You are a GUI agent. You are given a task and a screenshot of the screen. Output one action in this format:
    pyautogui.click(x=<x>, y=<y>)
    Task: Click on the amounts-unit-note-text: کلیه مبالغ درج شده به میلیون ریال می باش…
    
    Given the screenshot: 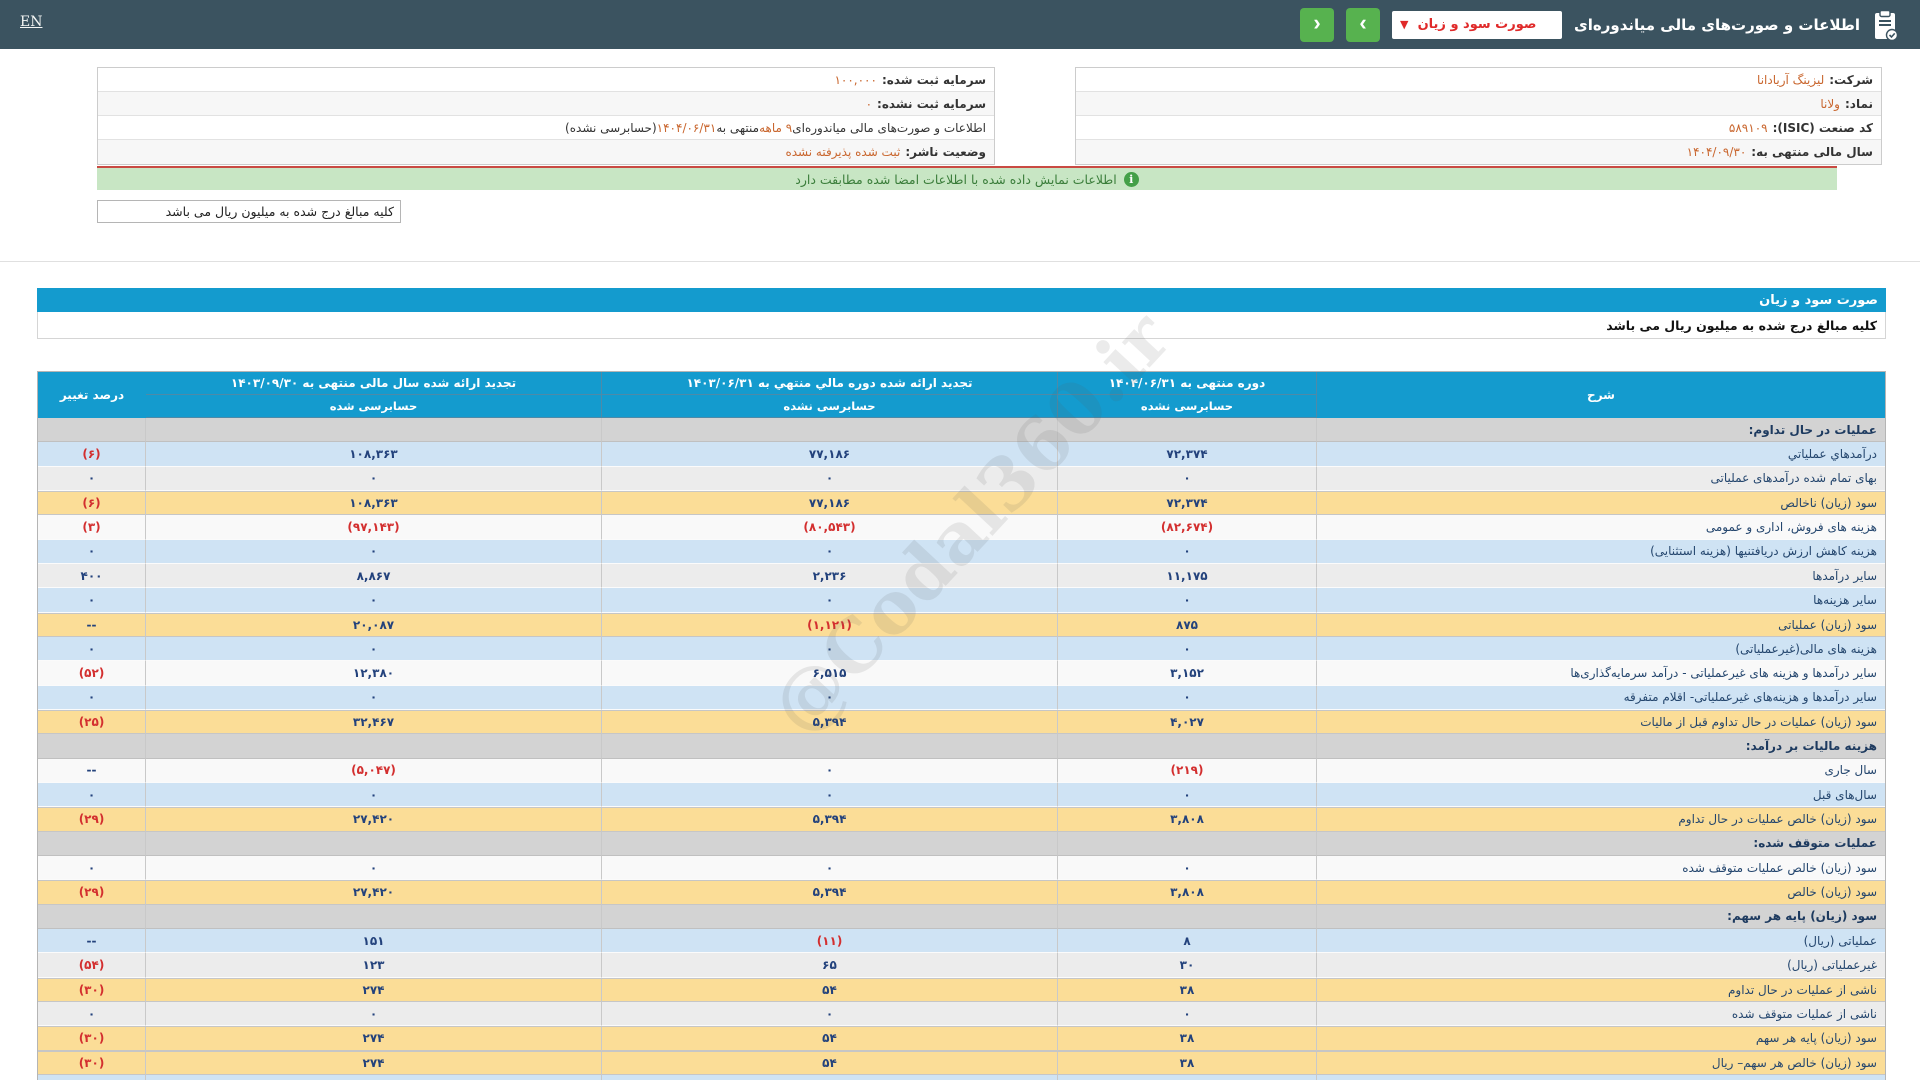 What is the action you would take?
    pyautogui.click(x=279, y=211)
    